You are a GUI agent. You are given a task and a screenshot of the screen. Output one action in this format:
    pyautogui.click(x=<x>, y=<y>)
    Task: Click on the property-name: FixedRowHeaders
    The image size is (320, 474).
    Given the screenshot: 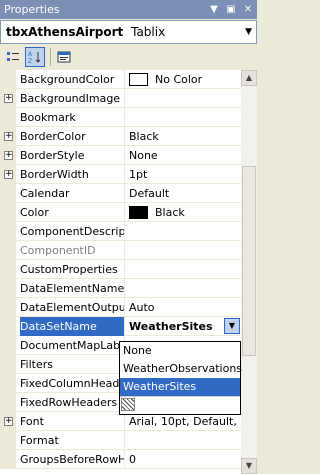 What is the action you would take?
    pyautogui.click(x=72, y=402)
    